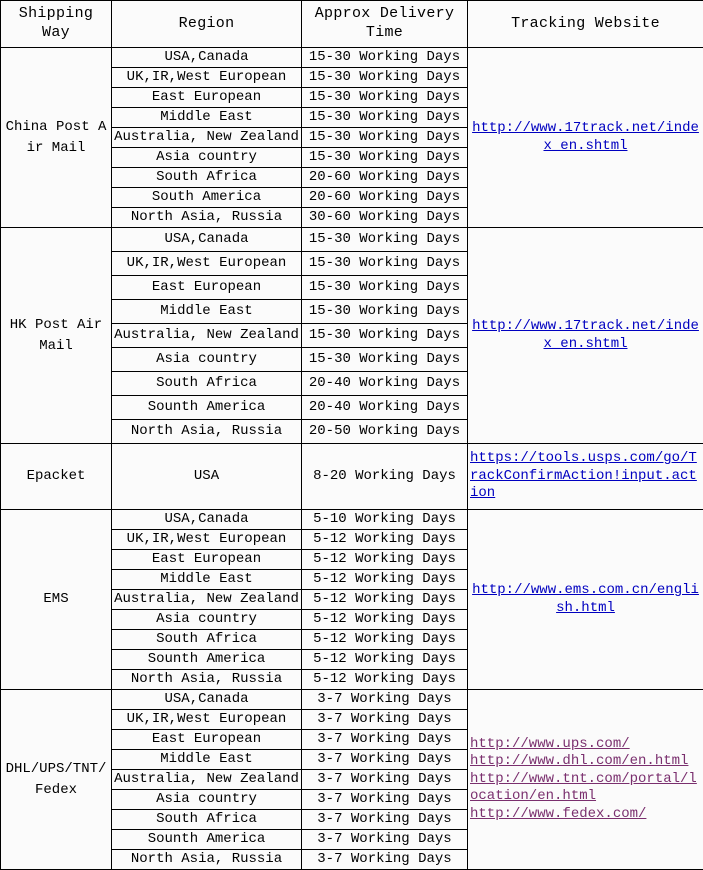 The image size is (703, 870). What do you see at coordinates (56, 477) in the screenshot?
I see `shipping-way-cell: Epacket` at bounding box center [56, 477].